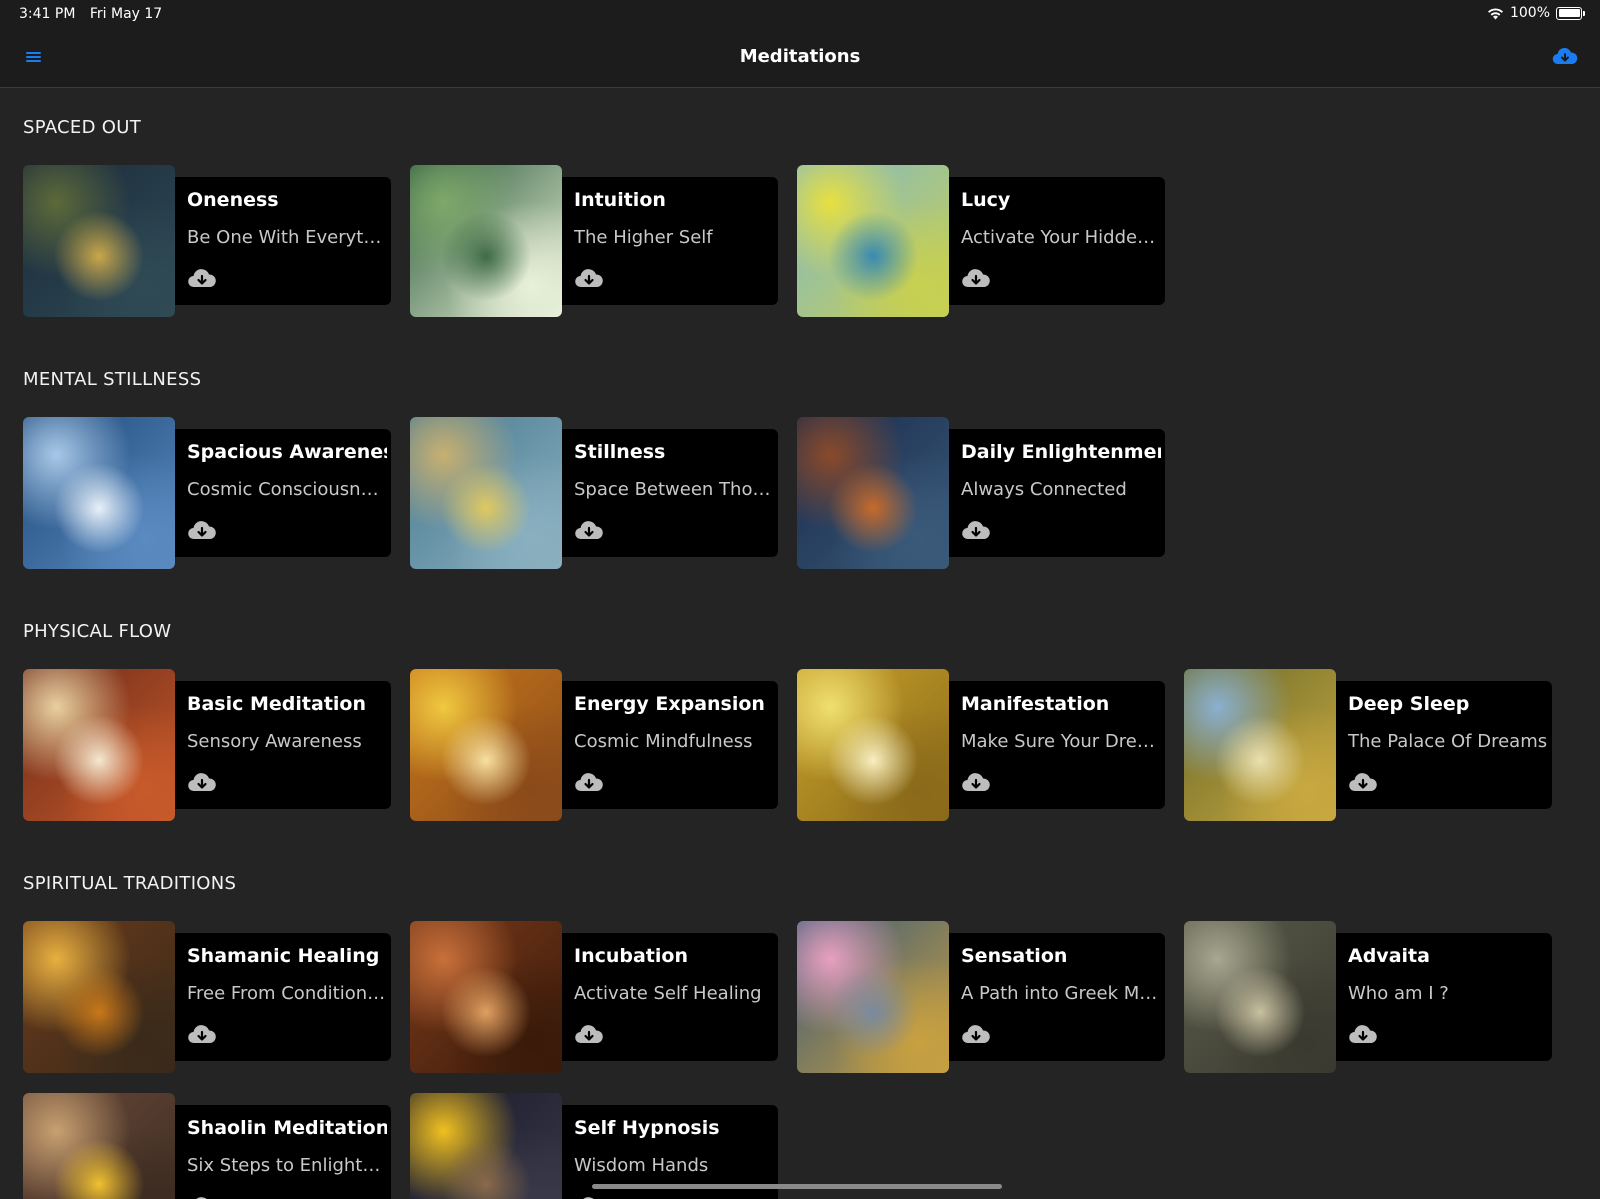 The height and width of the screenshot is (1199, 1600). I want to click on card-subtitle: Space Between Thoughts, so click(674, 489).